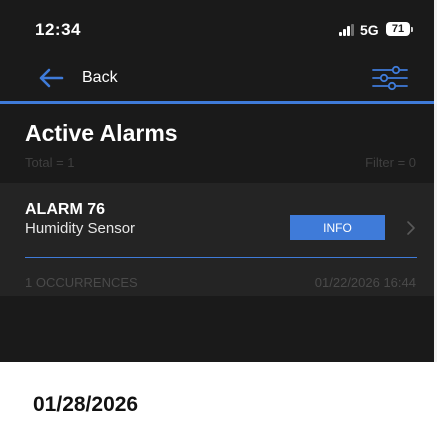  I want to click on alarm-sensor: Humidity Sensor, so click(80, 228).